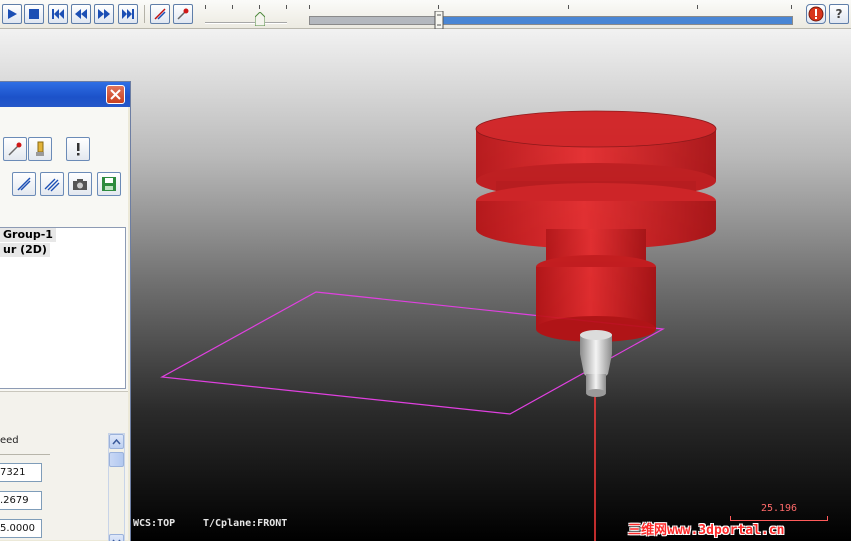 The image size is (851, 541). I want to click on camera-button, so click(80, 184).